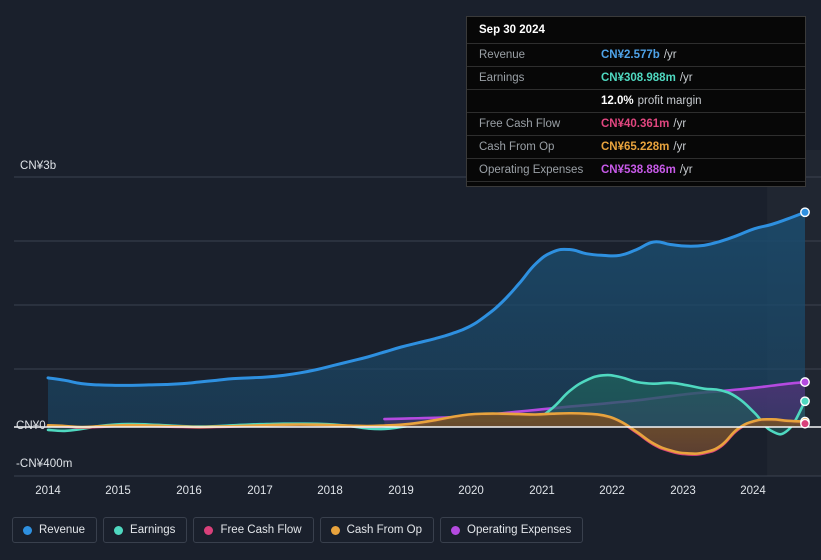  I want to click on endpoint-marker-operating-expenses, so click(805, 382).